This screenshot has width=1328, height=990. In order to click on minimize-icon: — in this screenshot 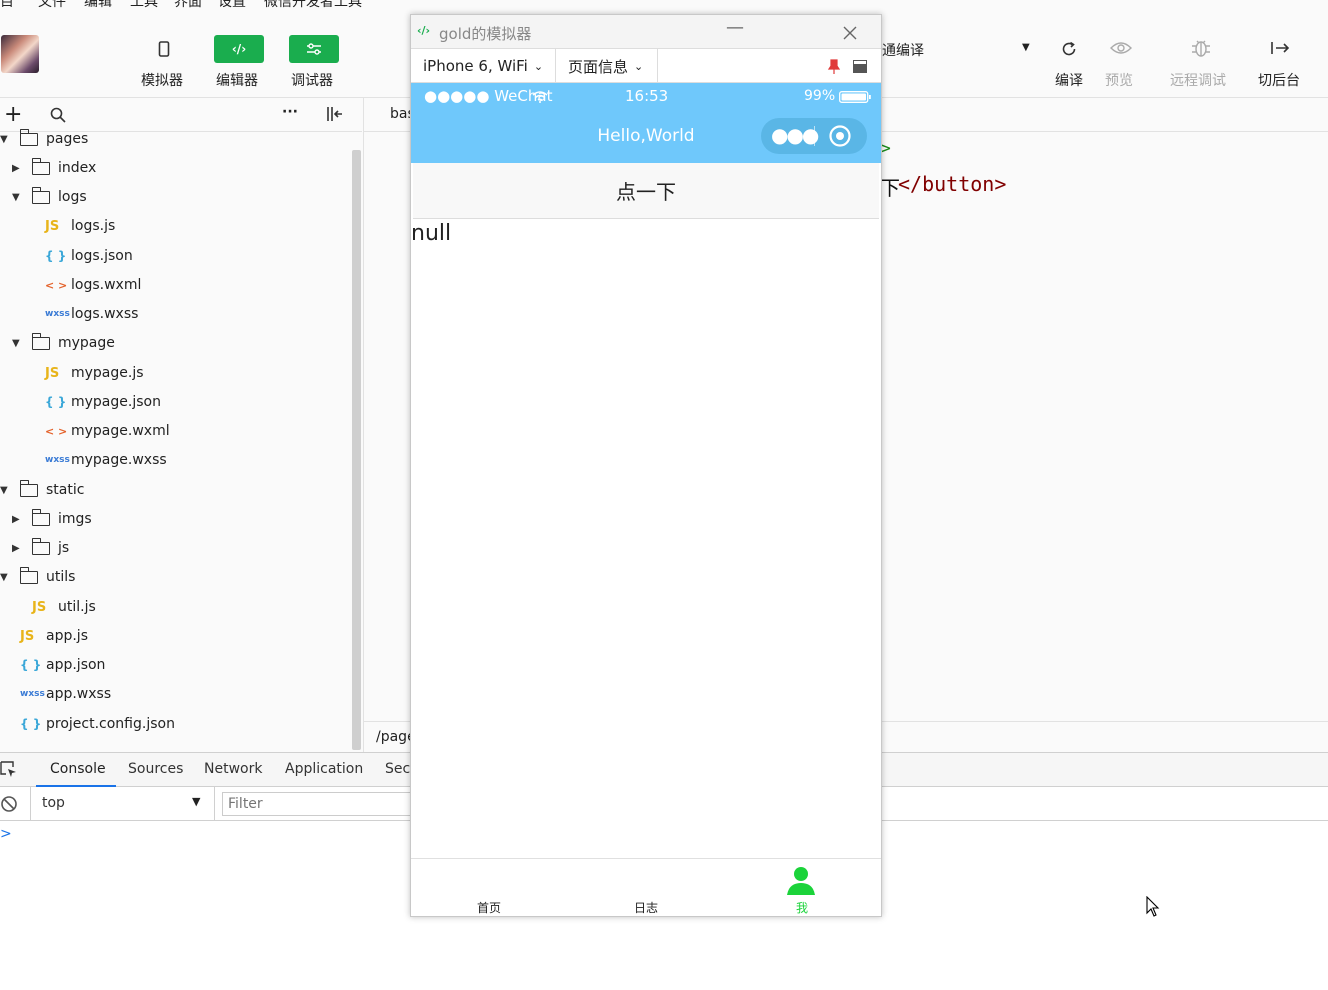, I will do `click(735, 27)`.